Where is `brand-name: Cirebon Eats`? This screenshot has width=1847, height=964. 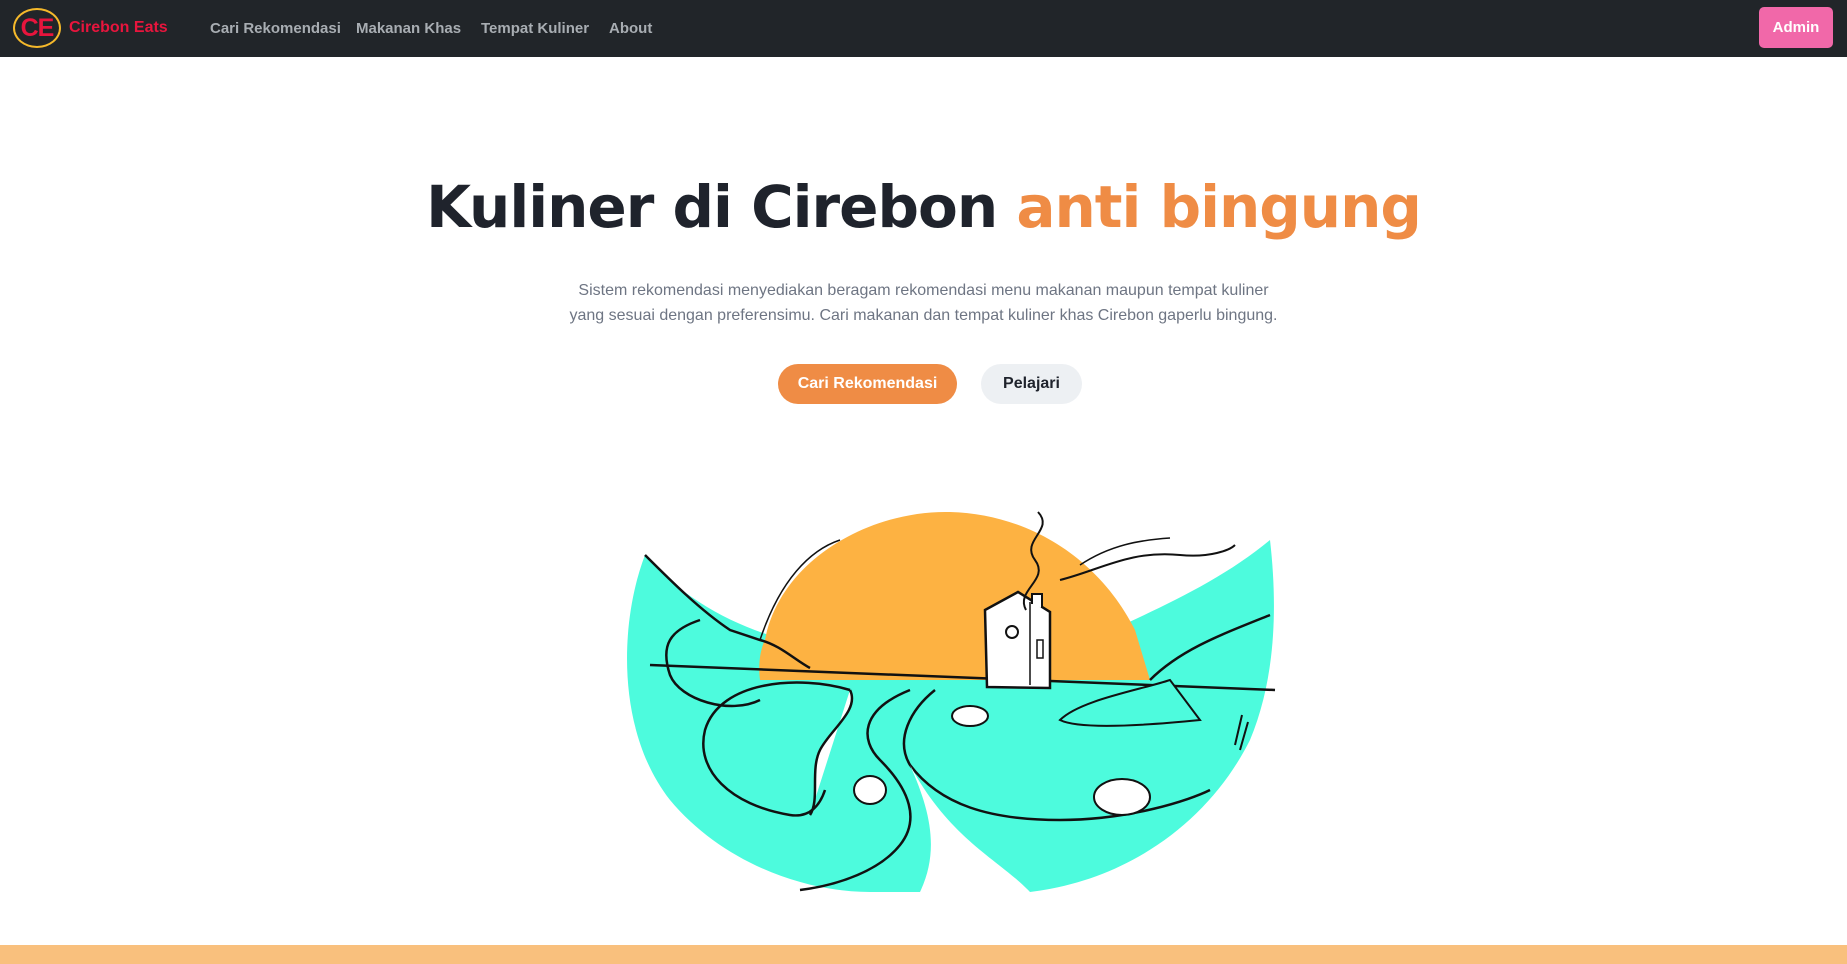
brand-name: Cirebon Eats is located at coordinates (118, 28).